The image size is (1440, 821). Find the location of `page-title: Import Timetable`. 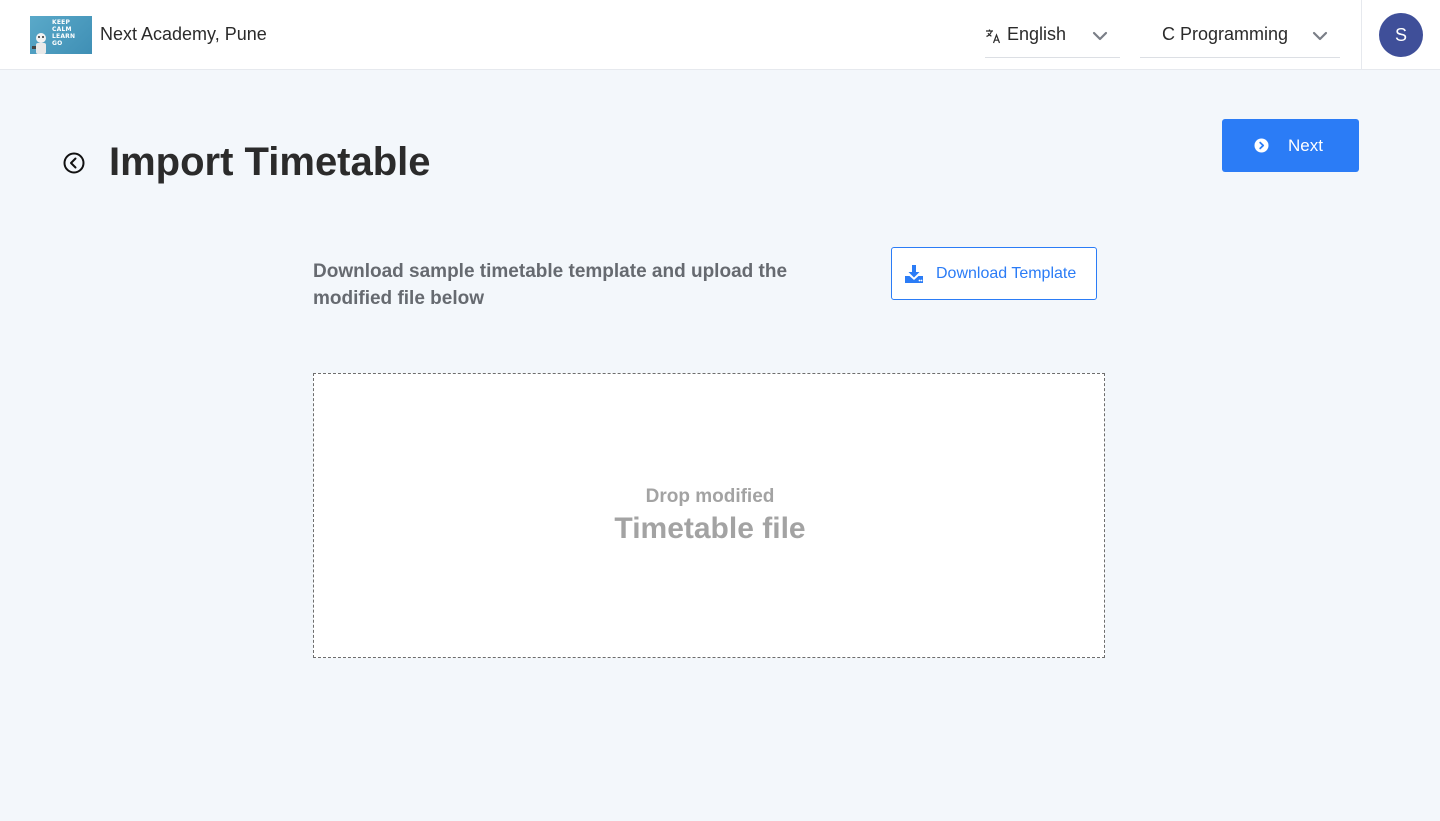

page-title: Import Timetable is located at coordinates (270, 162).